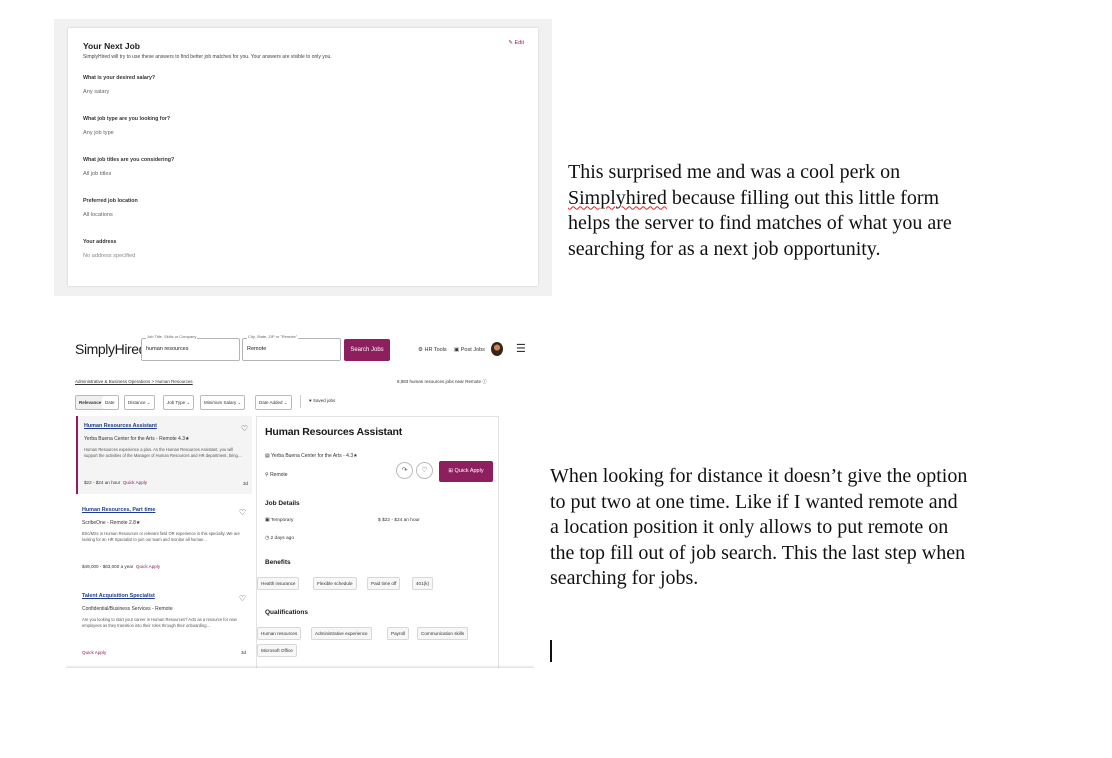 Image resolution: width=1112 pixels, height=758 pixels. Describe the element at coordinates (469, 350) in the screenshot. I see `post-jobs-link: ▣ Post Jobs` at that location.